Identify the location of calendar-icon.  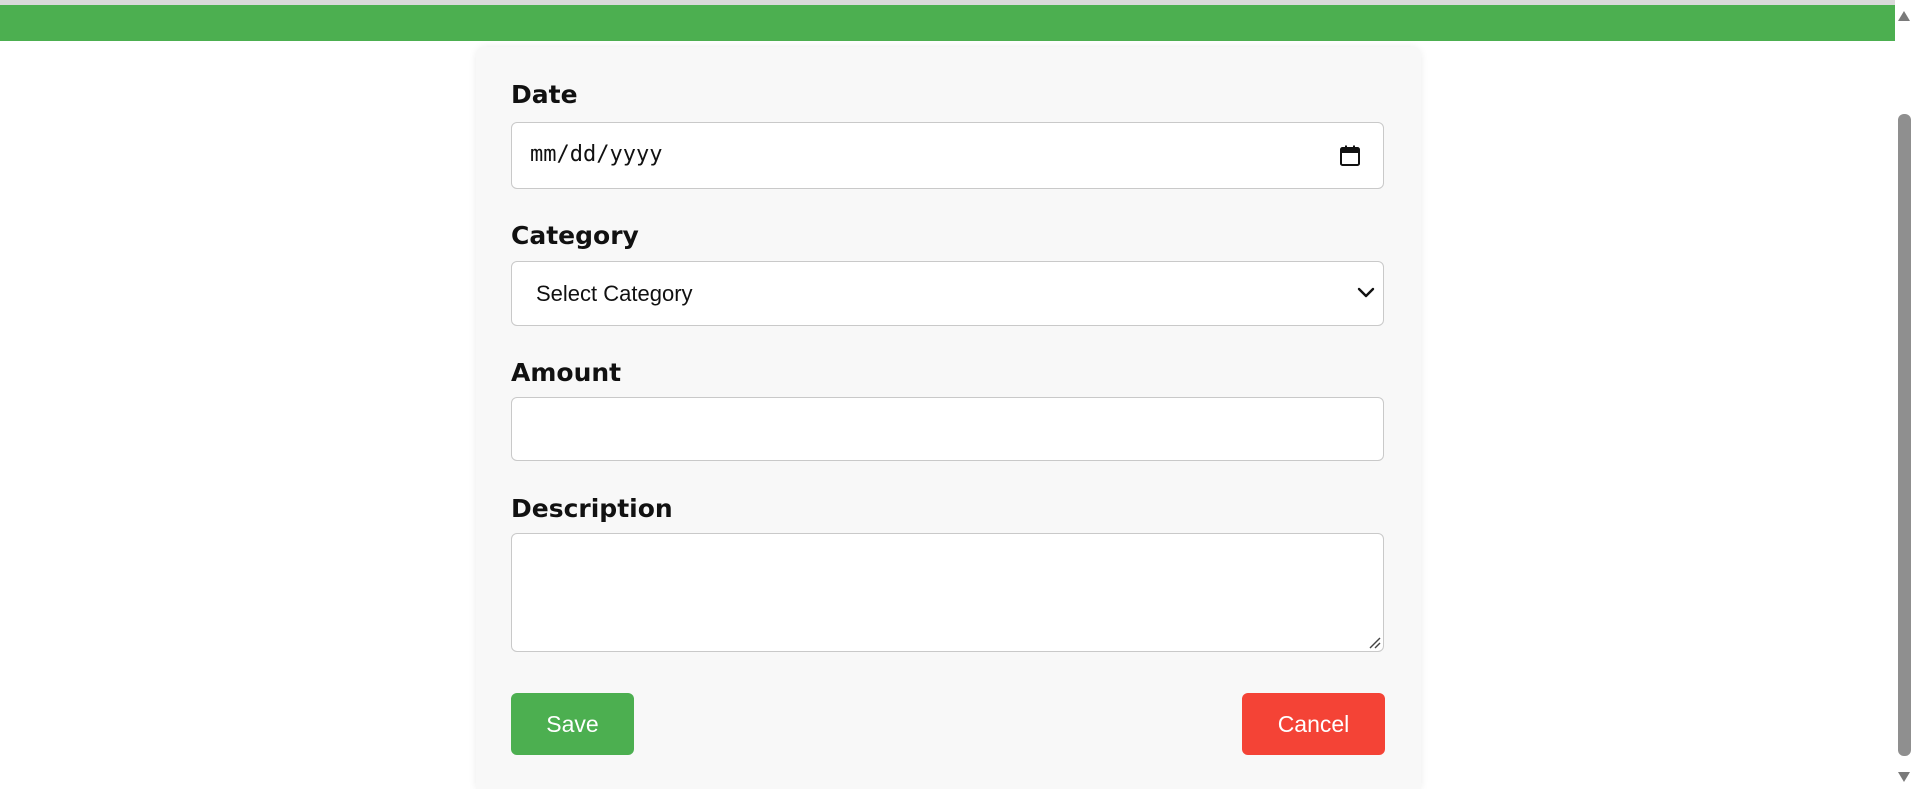
(1350, 156).